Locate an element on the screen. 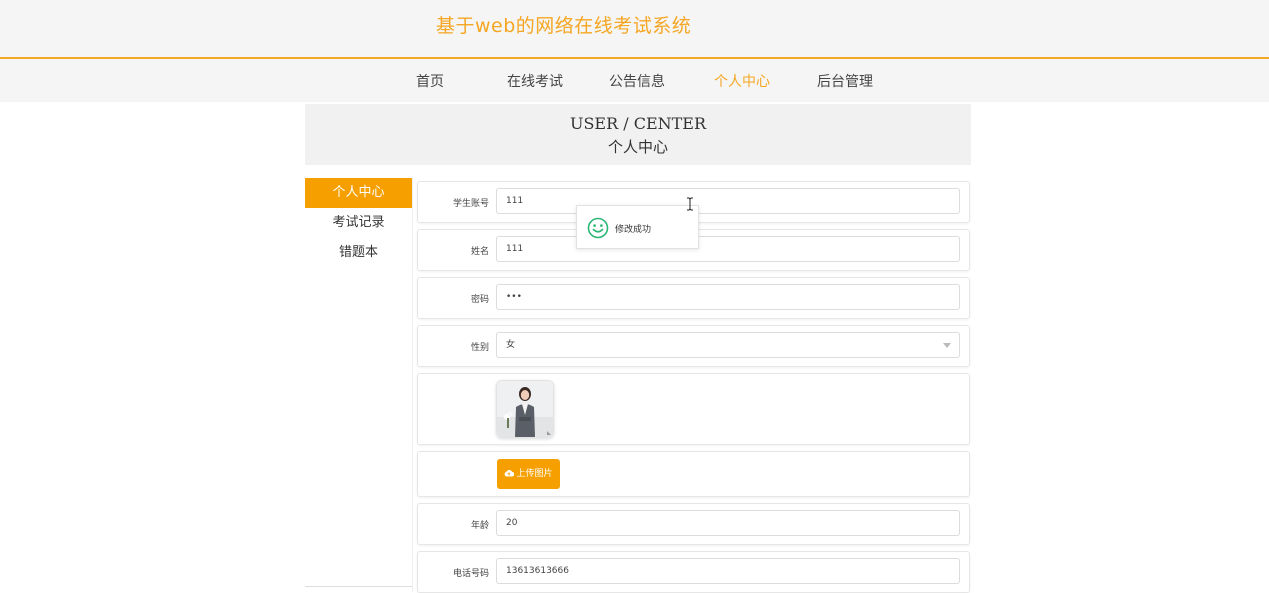 The height and width of the screenshot is (593, 1269). success-toast: 修改成功 is located at coordinates (637, 227).